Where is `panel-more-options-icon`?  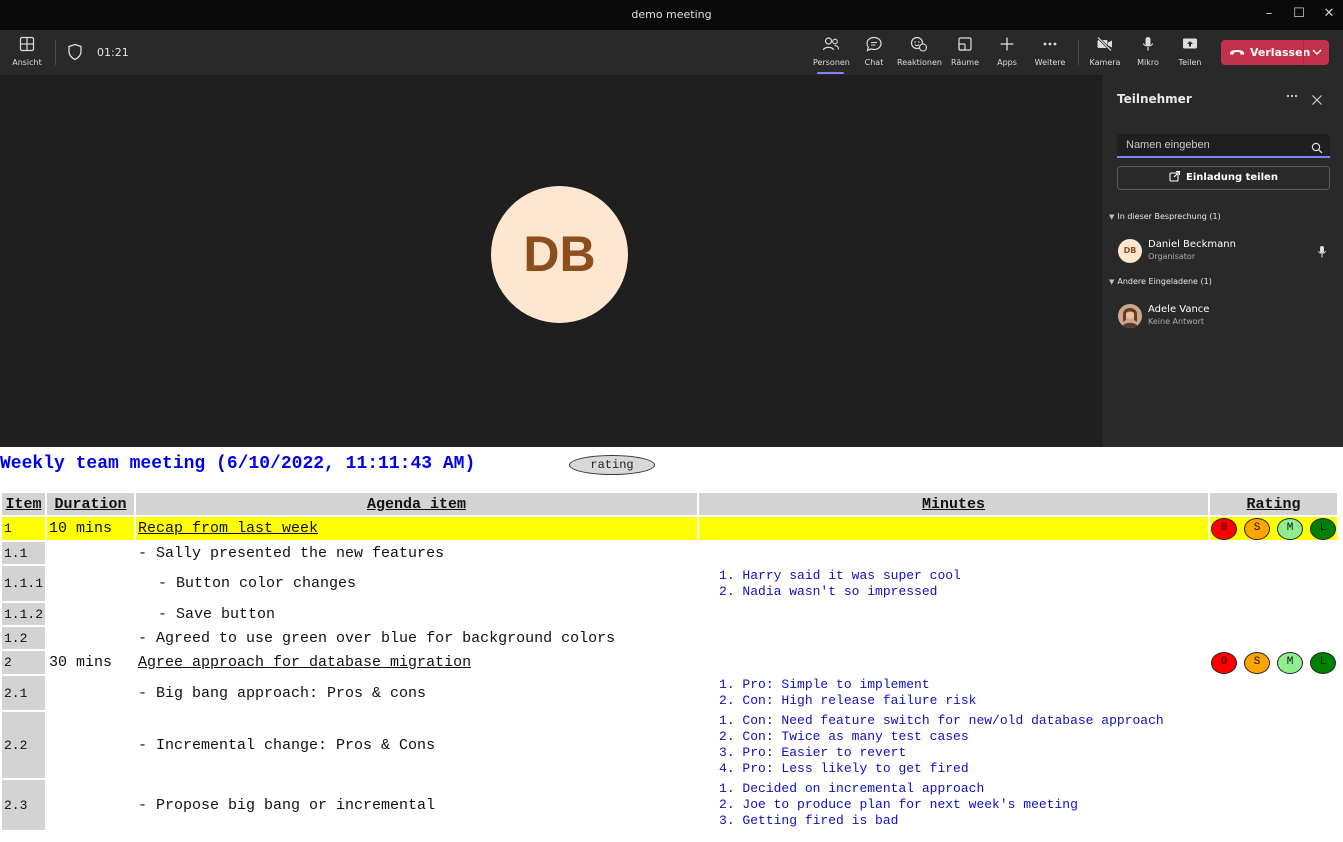
panel-more-options-icon is located at coordinates (1292, 98).